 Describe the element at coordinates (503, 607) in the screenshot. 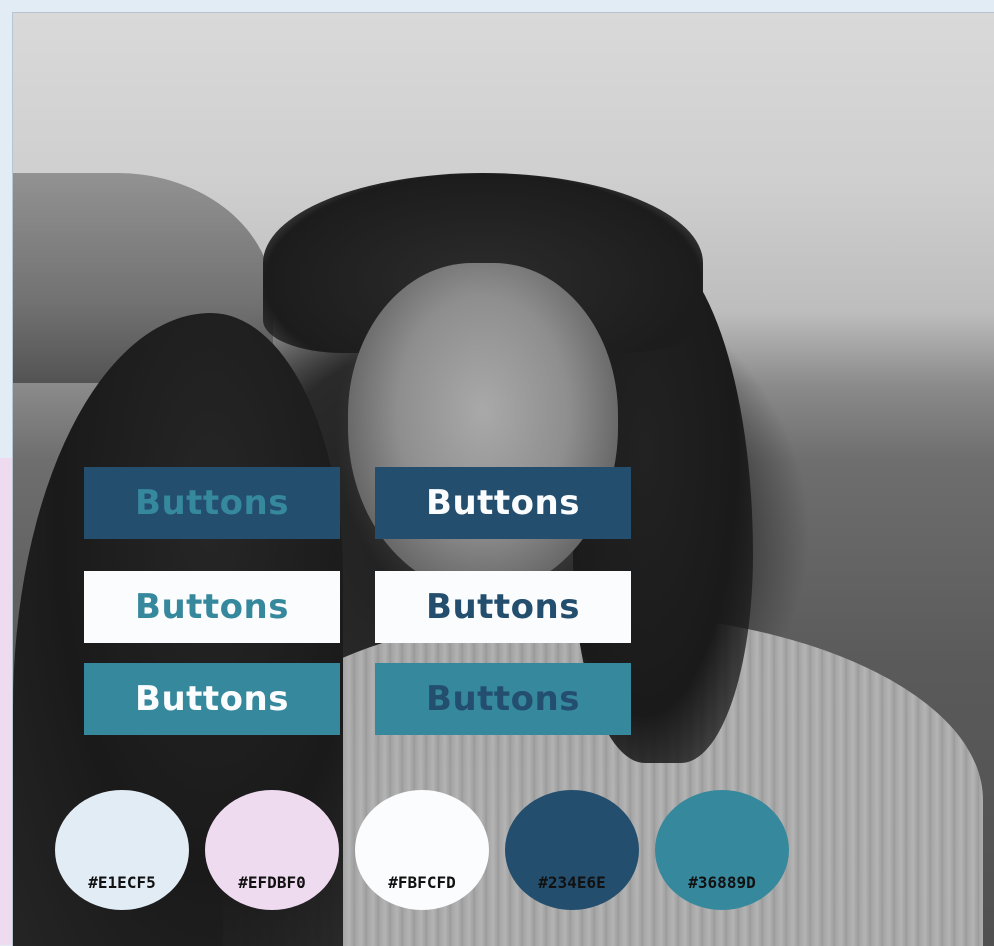

I see `button-white-navy-text: Buttons` at that location.